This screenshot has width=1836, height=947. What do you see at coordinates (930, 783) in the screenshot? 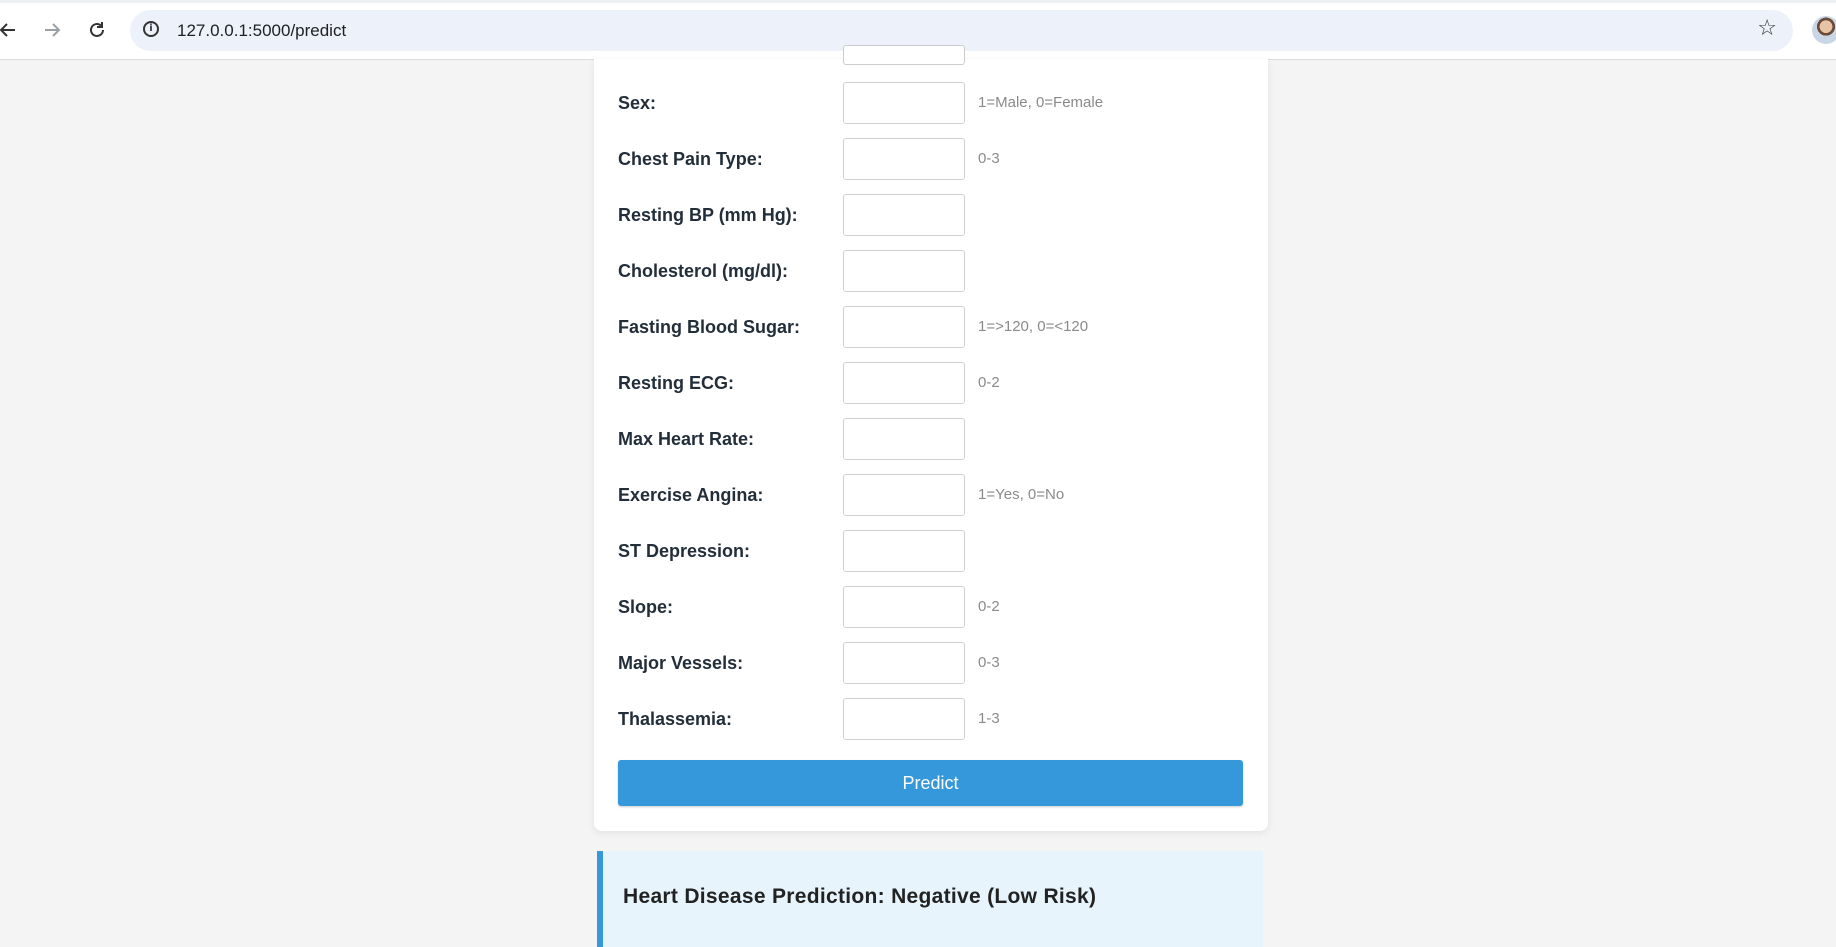
I see `predict-button: Predict` at bounding box center [930, 783].